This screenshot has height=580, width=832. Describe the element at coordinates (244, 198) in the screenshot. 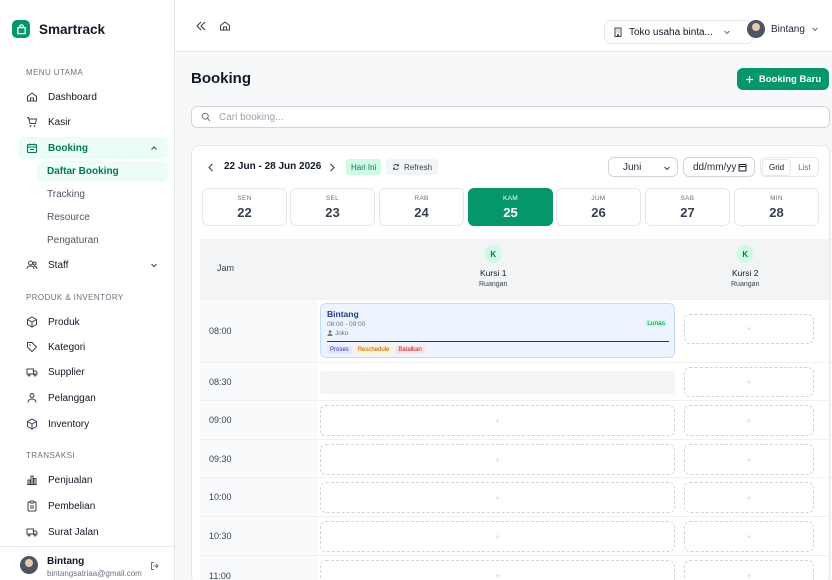

I see `day-name: SEN` at that location.